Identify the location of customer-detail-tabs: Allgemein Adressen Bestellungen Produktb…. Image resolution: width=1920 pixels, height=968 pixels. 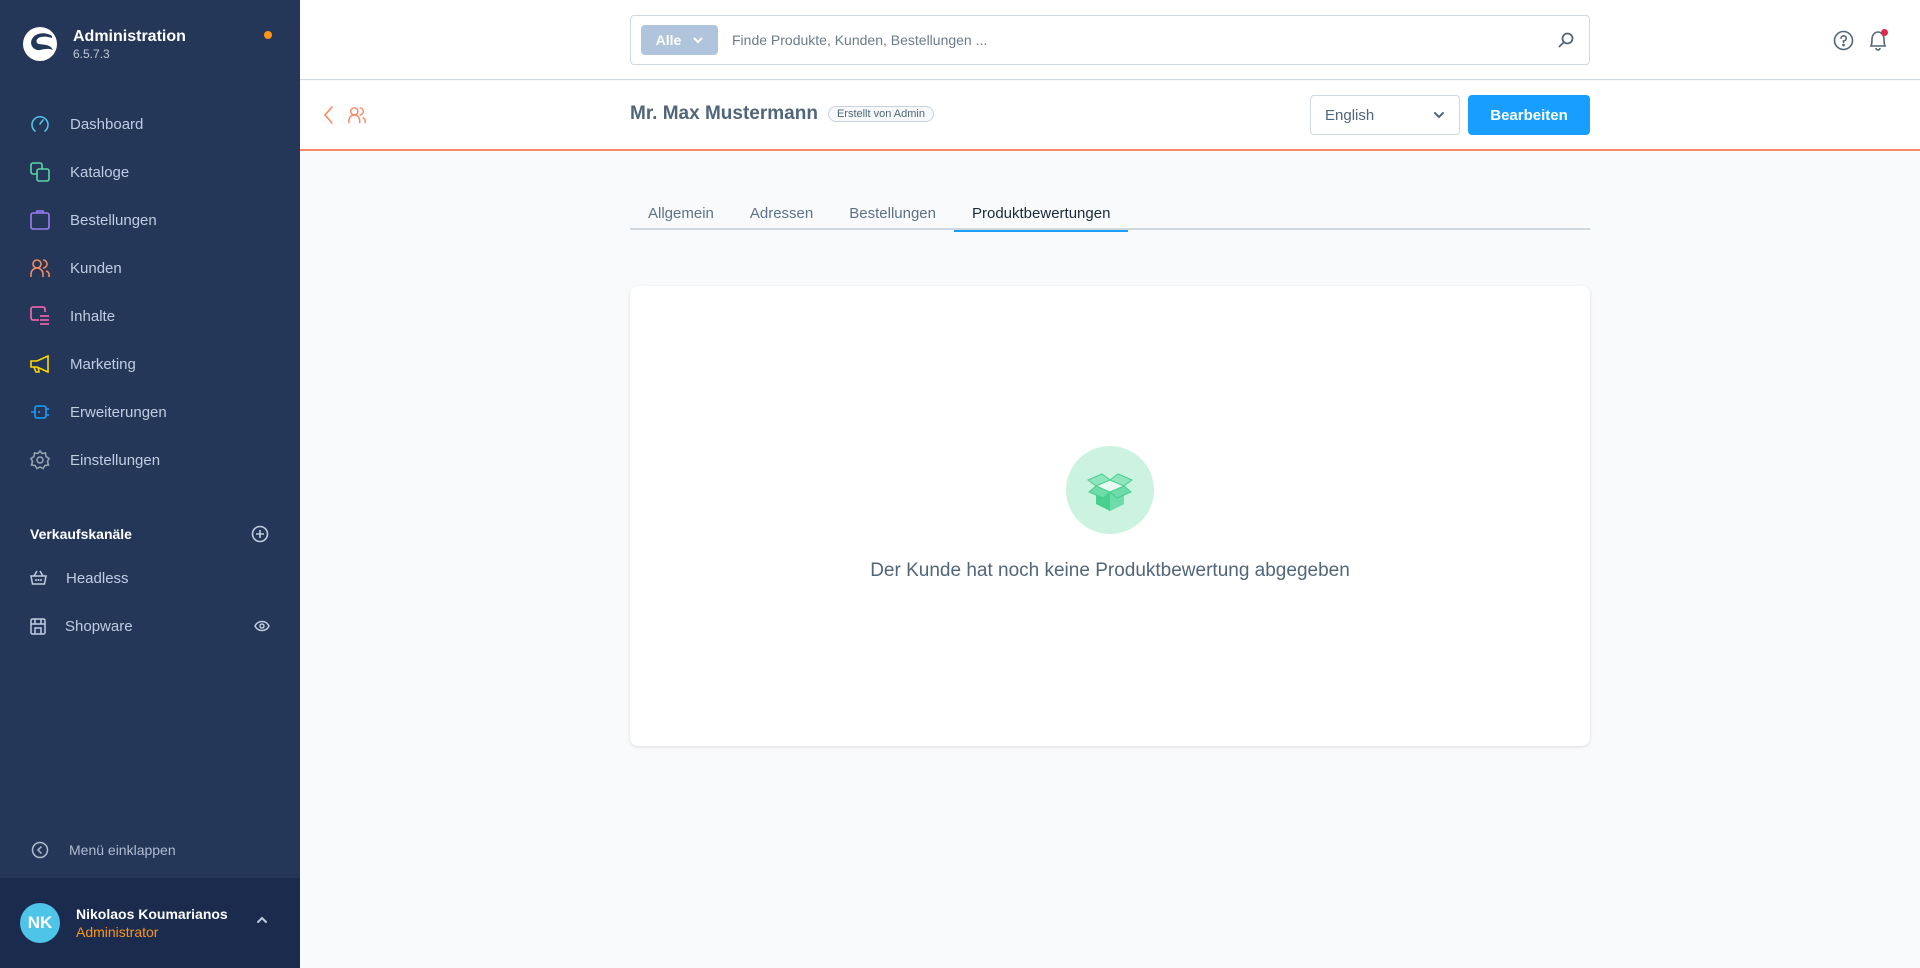
(1110, 214).